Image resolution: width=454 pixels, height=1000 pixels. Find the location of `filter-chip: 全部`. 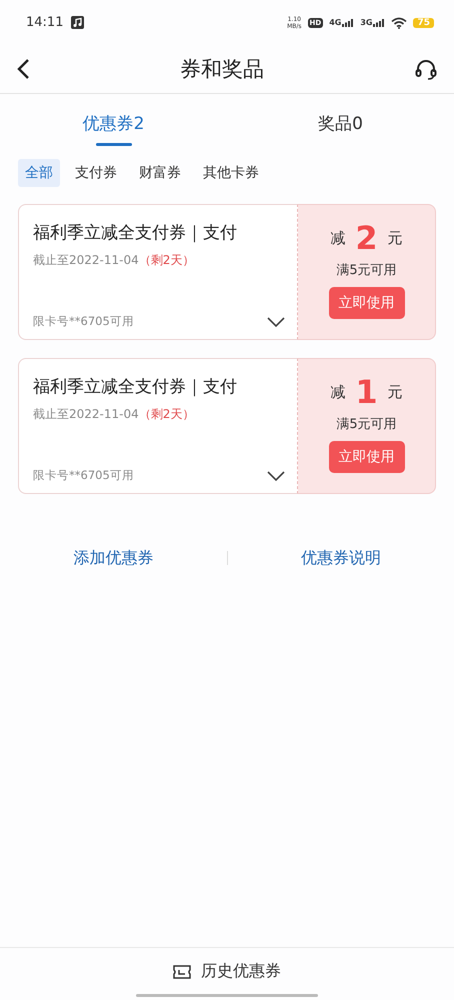

filter-chip: 全部 is located at coordinates (39, 173).